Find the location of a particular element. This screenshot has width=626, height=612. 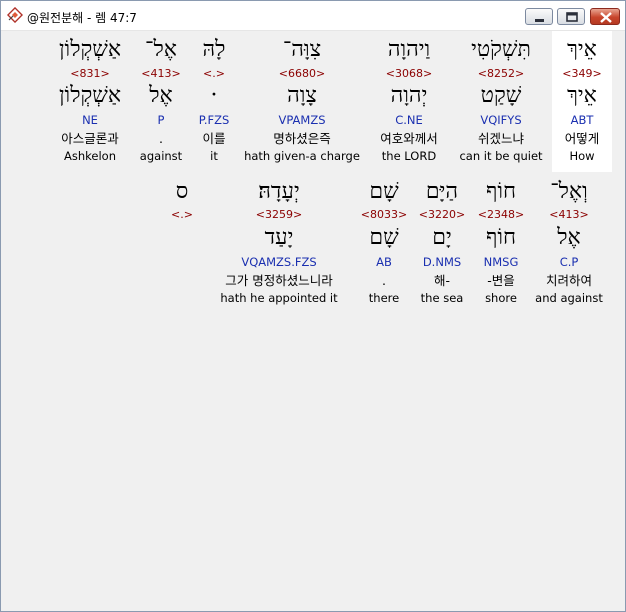

english-gloss: shore is located at coordinates (501, 298).